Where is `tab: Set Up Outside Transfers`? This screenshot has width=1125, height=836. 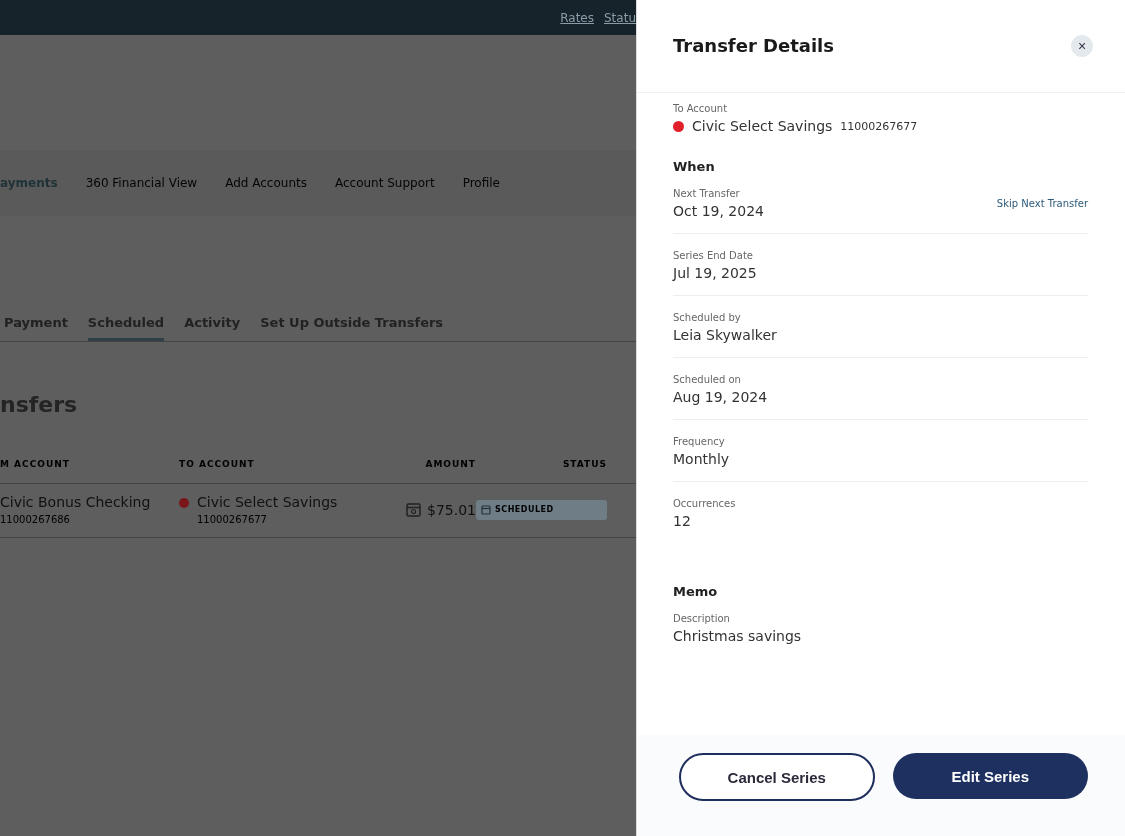 tab: Set Up Outside Transfers is located at coordinates (352, 328).